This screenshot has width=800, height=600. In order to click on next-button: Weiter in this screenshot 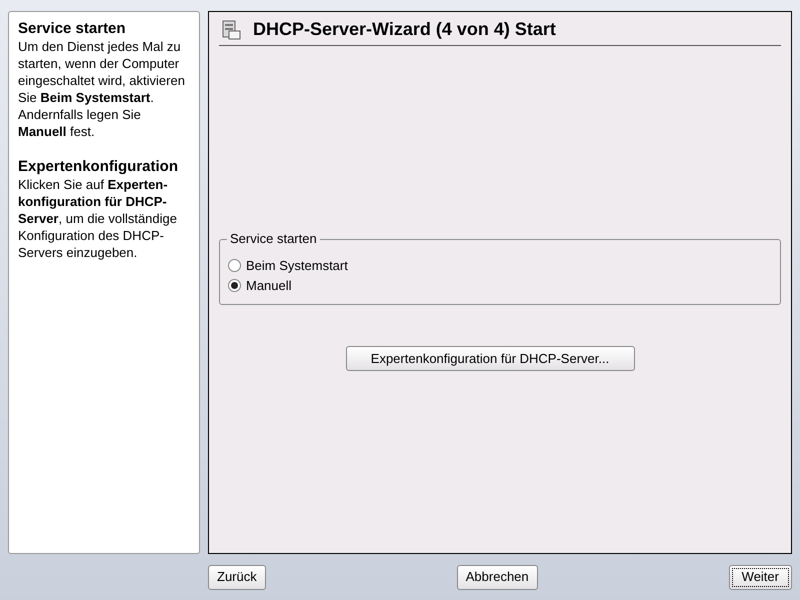, I will do `click(760, 577)`.